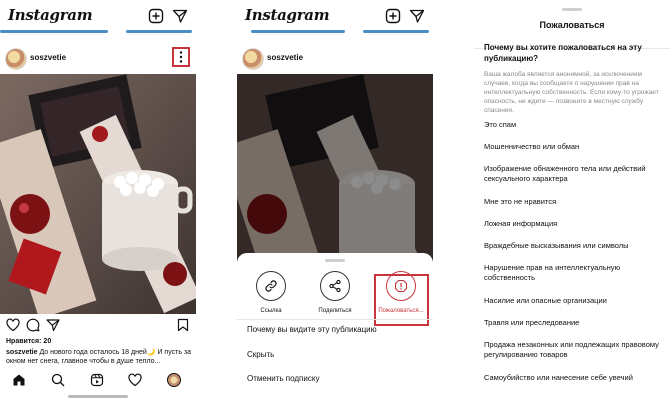  Describe the element at coordinates (174, 380) in the screenshot. I see `profile-avatar` at that location.